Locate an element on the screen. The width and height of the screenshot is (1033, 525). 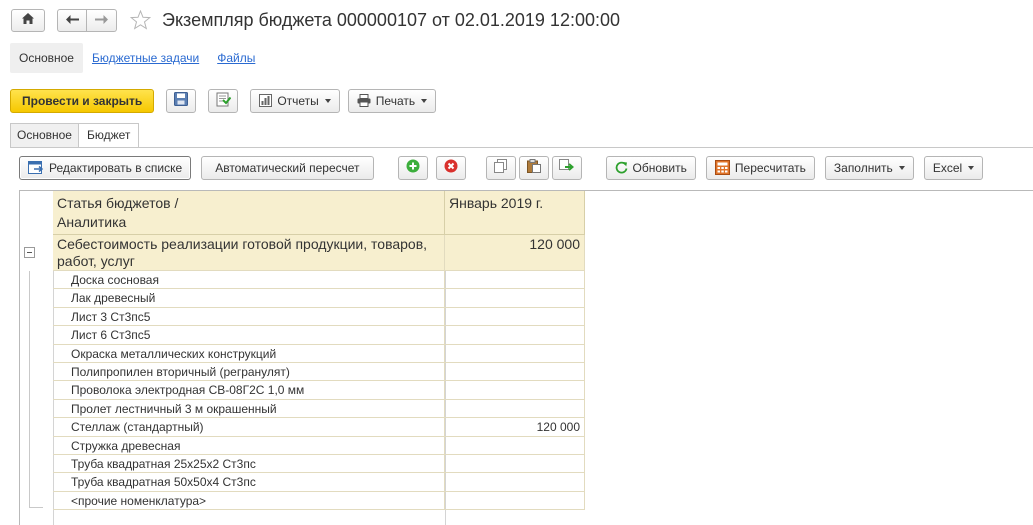
post-and-close-button: Провести и закрыть is located at coordinates (82, 100).